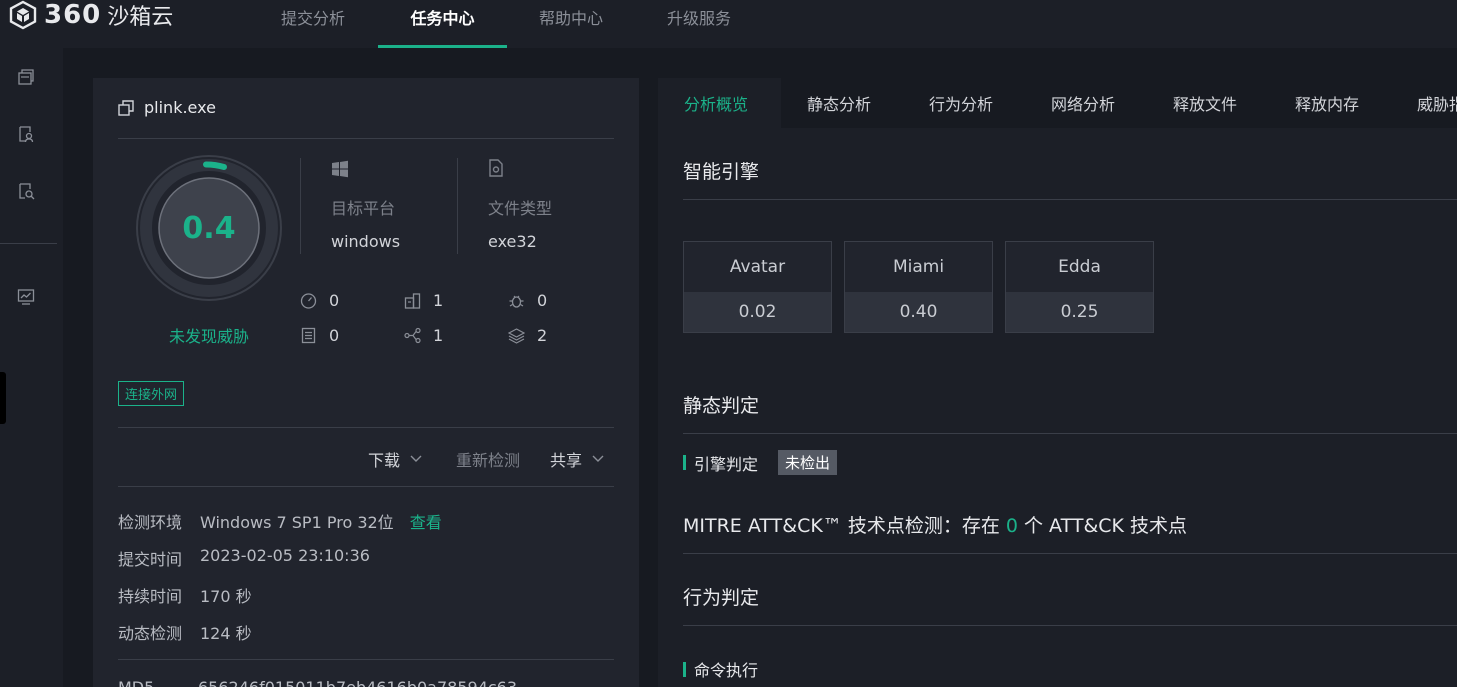 The height and width of the screenshot is (687, 1457). I want to click on engine-score: 0.40, so click(918, 312).